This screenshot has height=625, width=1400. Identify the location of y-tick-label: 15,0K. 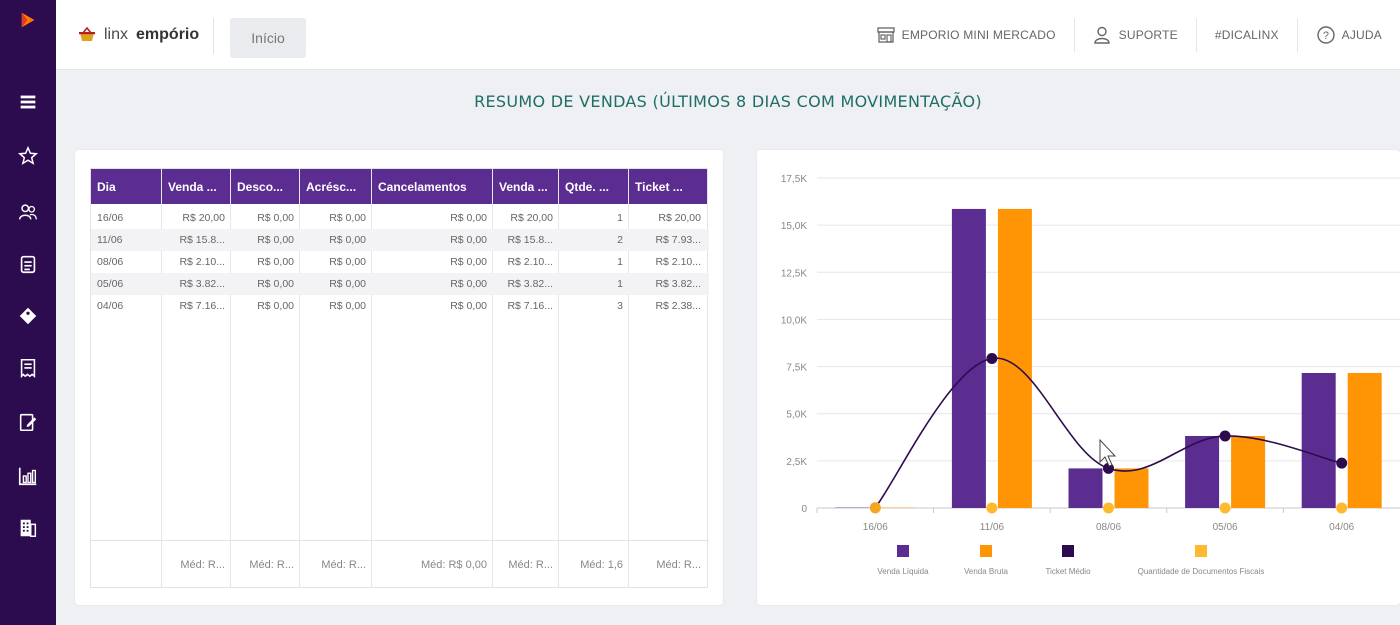
(794, 226).